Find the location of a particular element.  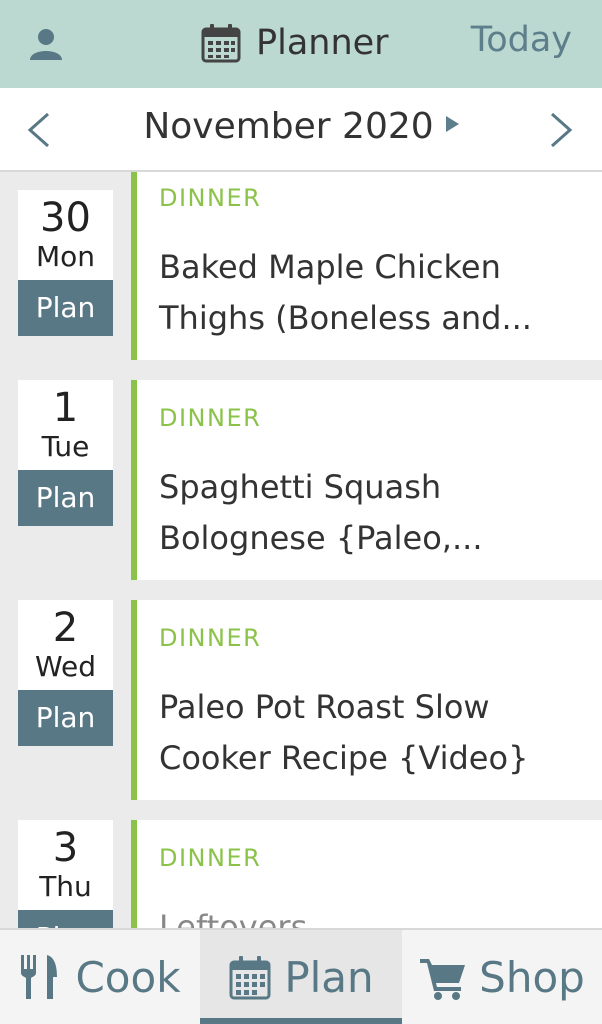

month-navigation: November 2020 is located at coordinates (301, 130).